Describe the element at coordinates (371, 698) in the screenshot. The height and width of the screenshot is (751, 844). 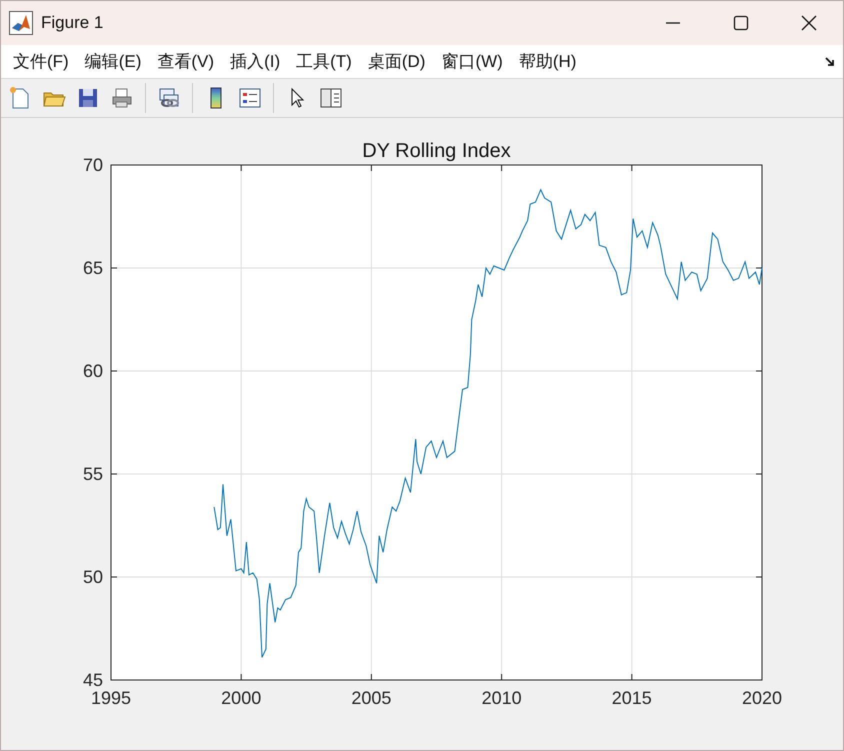
I see `tick-label: 2005` at that location.